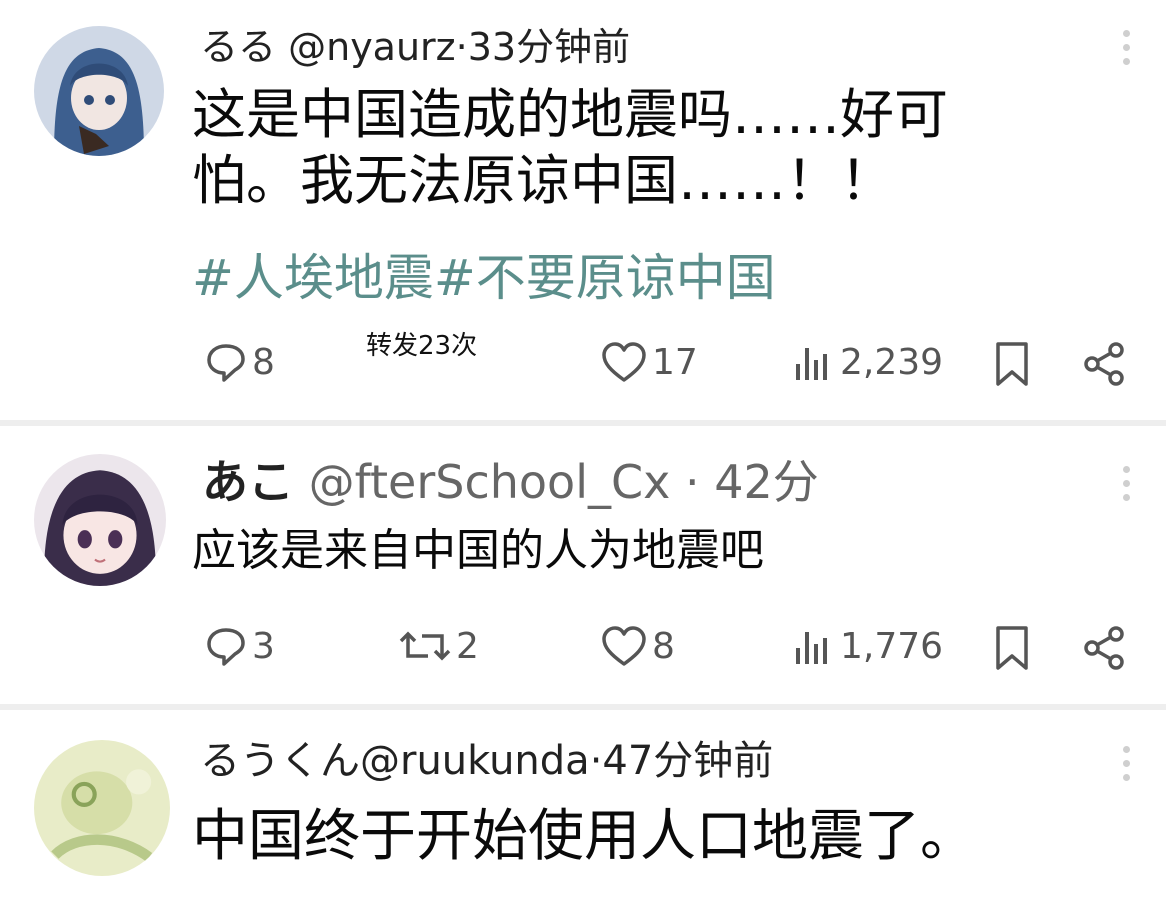 Image resolution: width=1166 pixels, height=913 pixels. Describe the element at coordinates (263, 646) in the screenshot. I see `reply-count: 3` at that location.